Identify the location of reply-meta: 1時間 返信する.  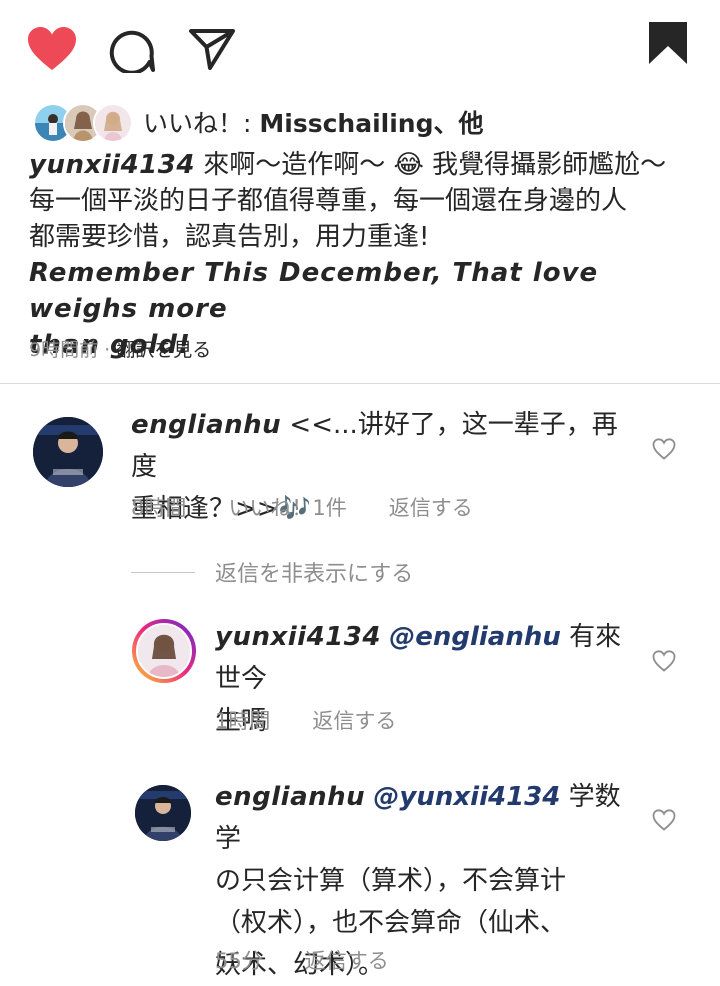
(326, 720).